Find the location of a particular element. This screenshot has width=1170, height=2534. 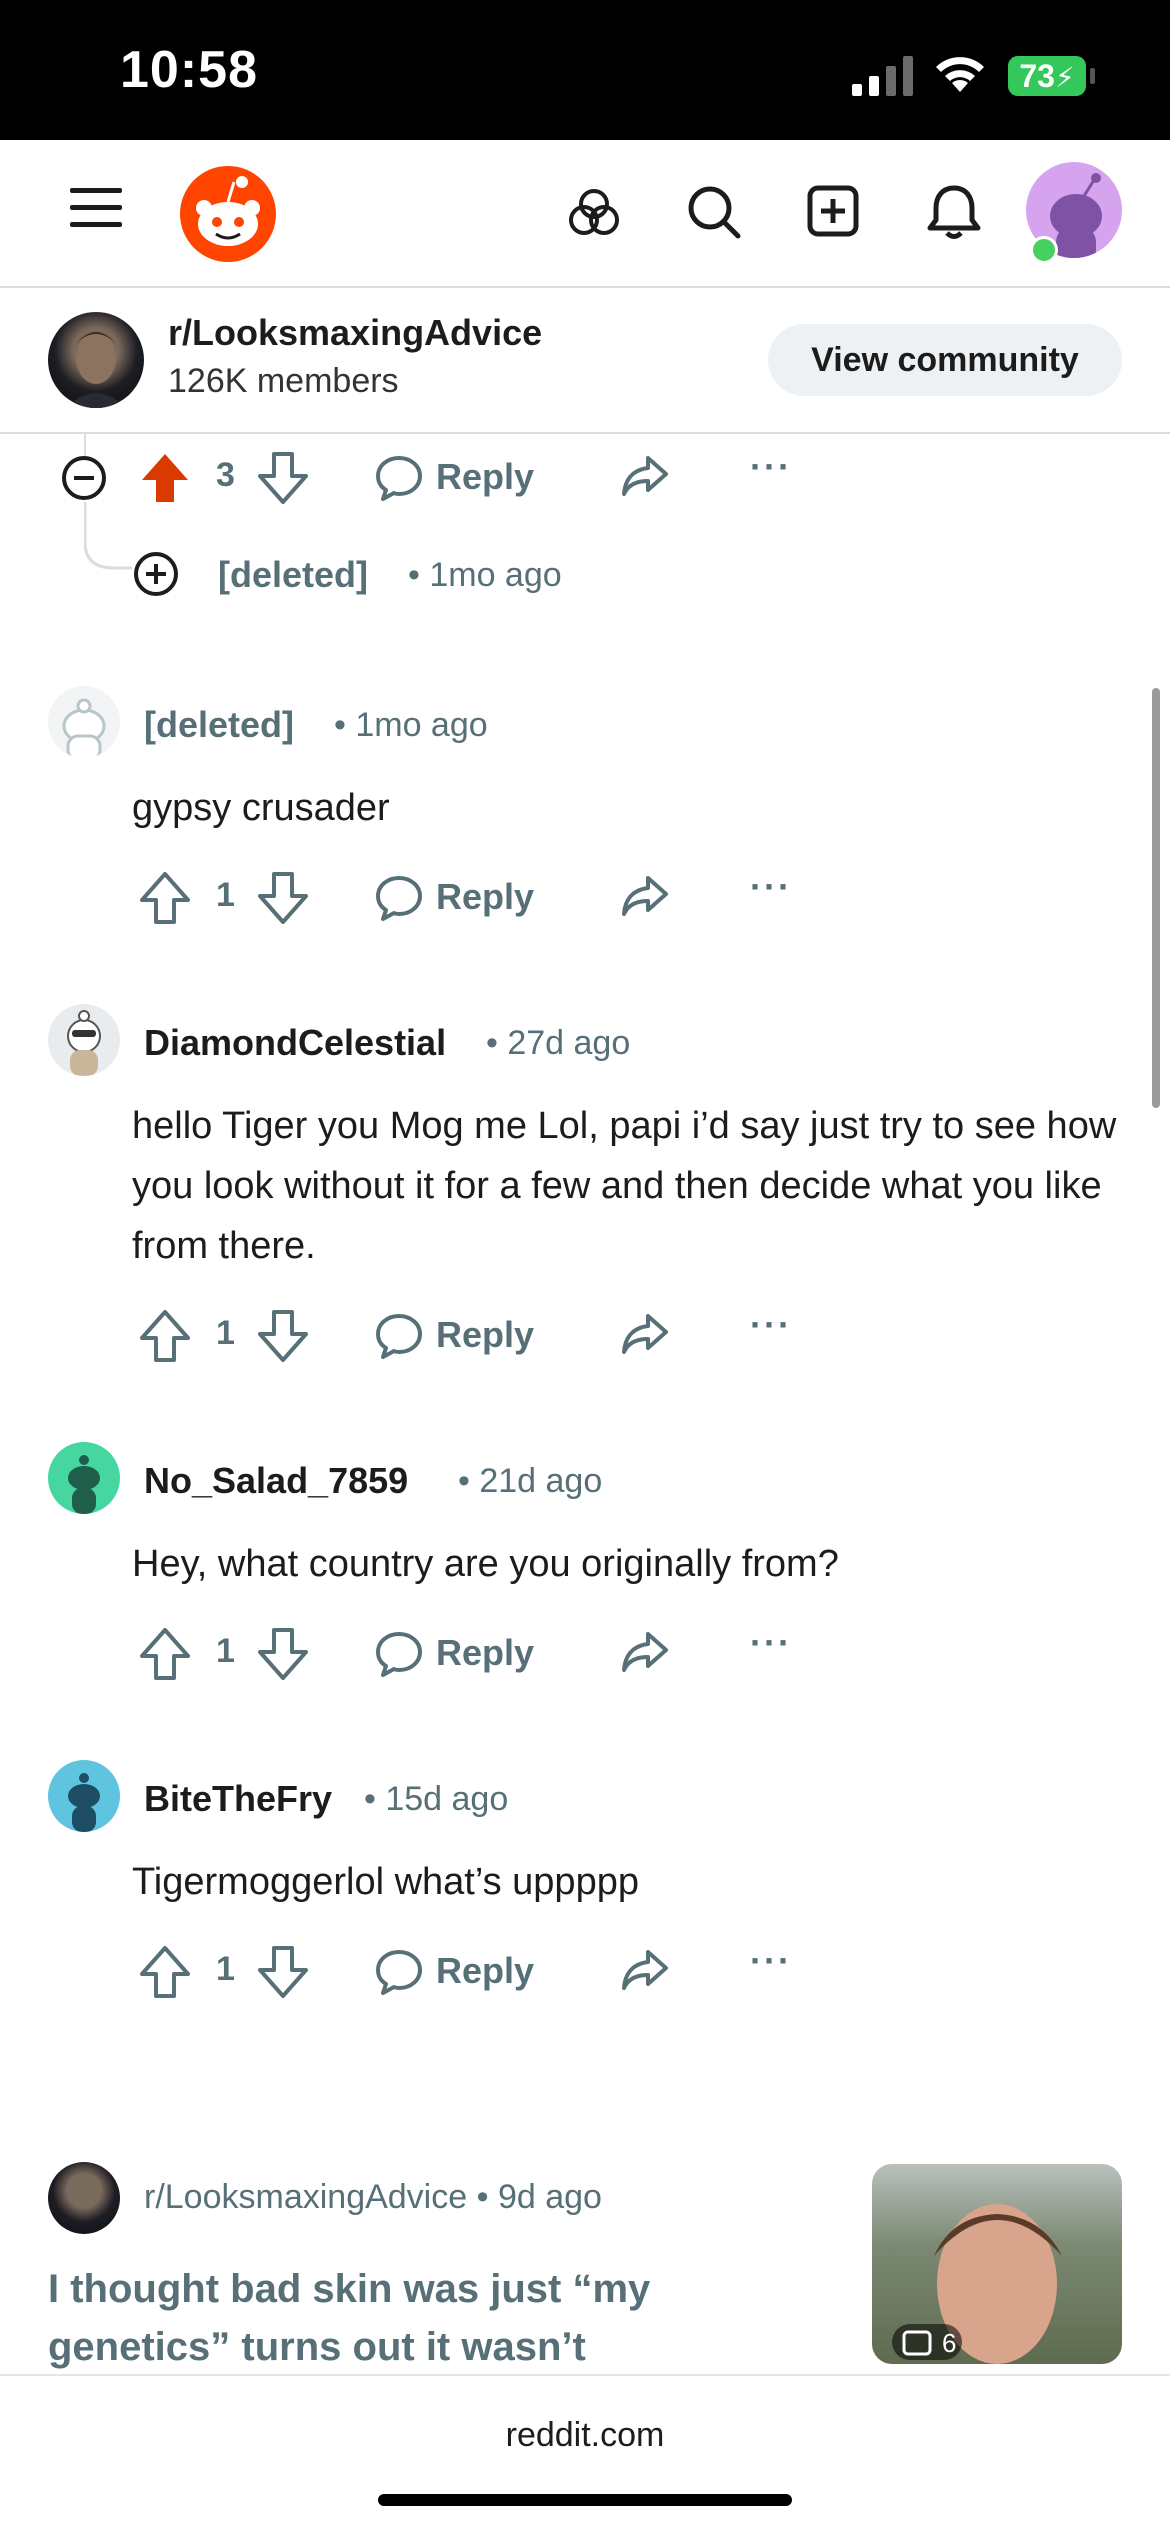

related-post-thumbnail: 6 is located at coordinates (997, 2264).